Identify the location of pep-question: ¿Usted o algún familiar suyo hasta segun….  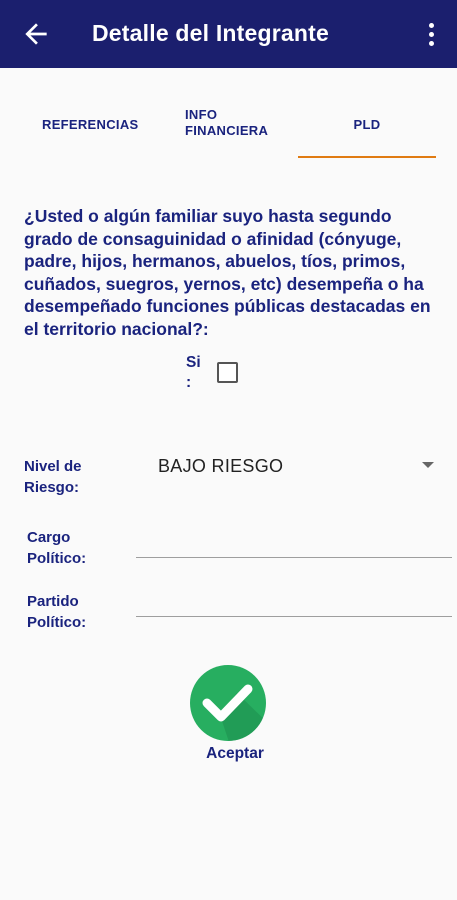
(227, 272).